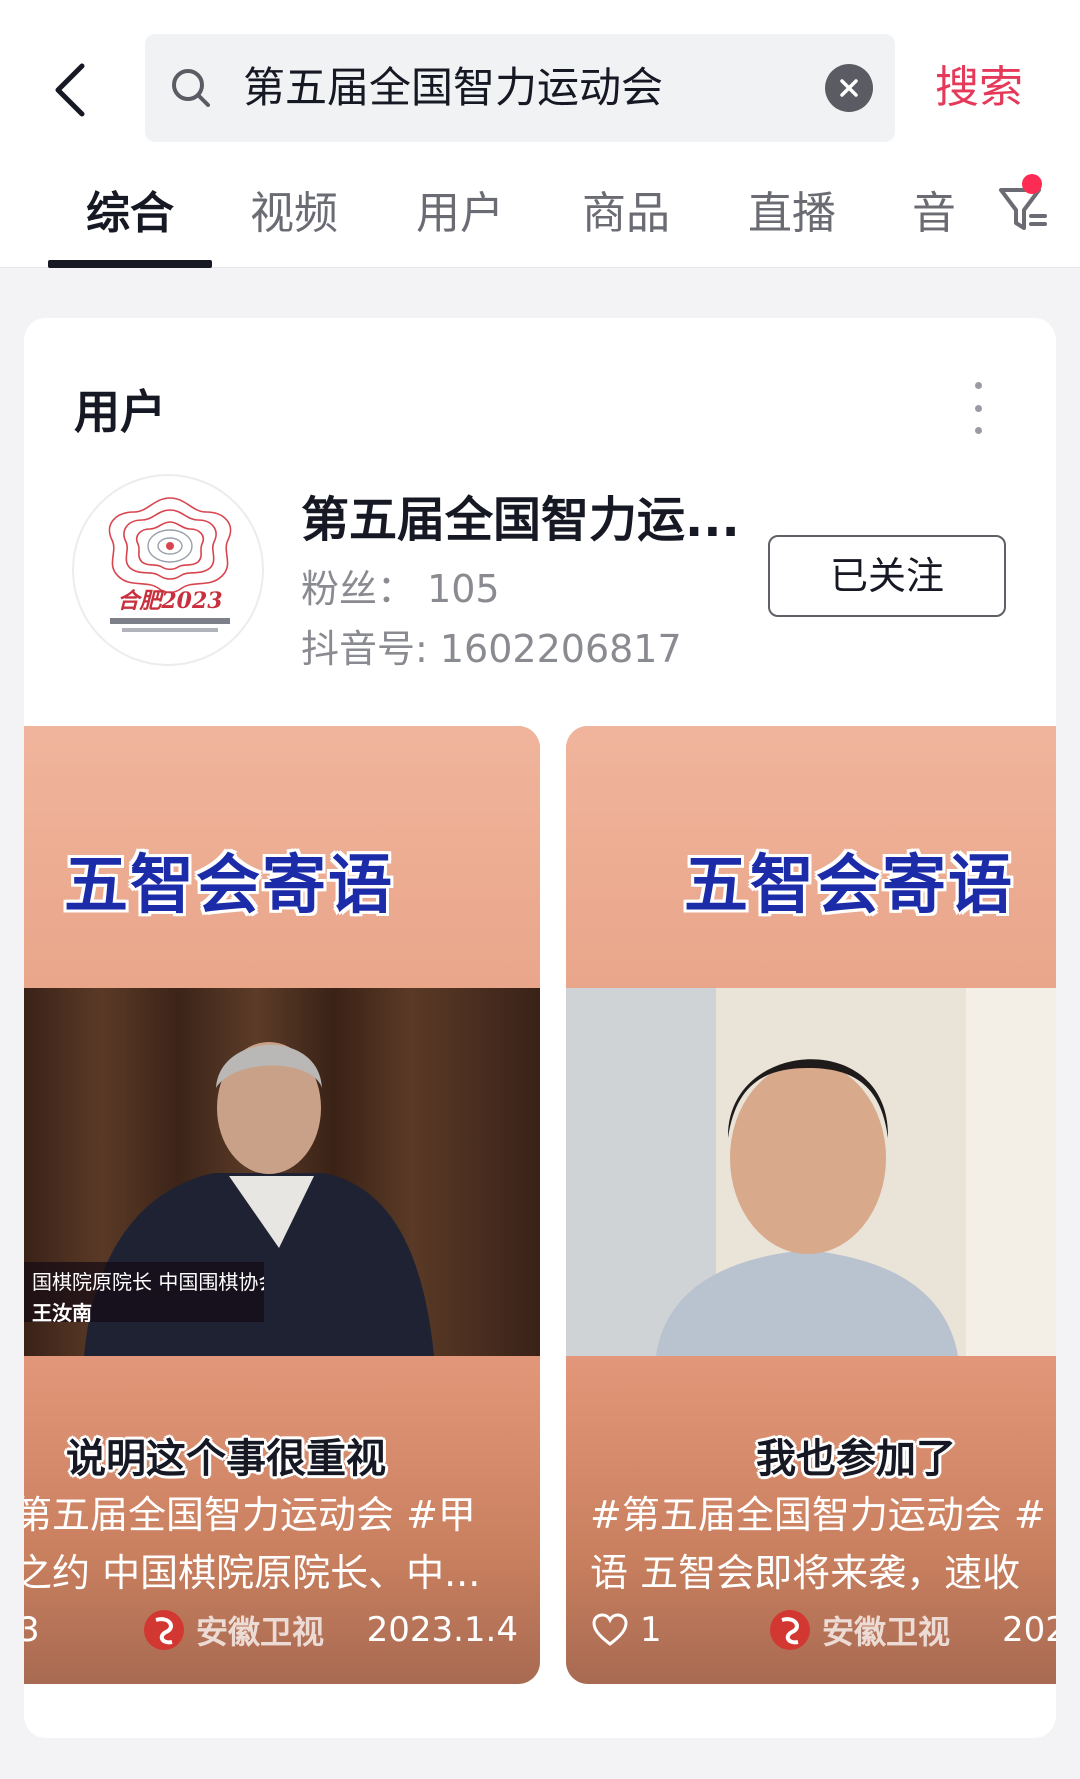  I want to click on video-meta: 3 安徽卫视 2023.1.4, so click(282, 1634).